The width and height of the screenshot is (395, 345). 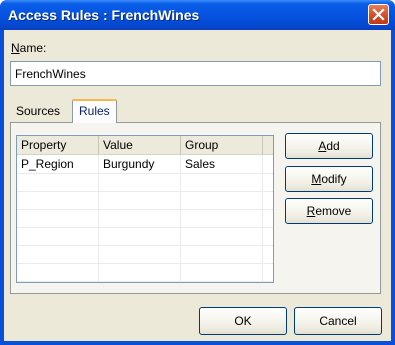 I want to click on close-button, so click(x=378, y=14).